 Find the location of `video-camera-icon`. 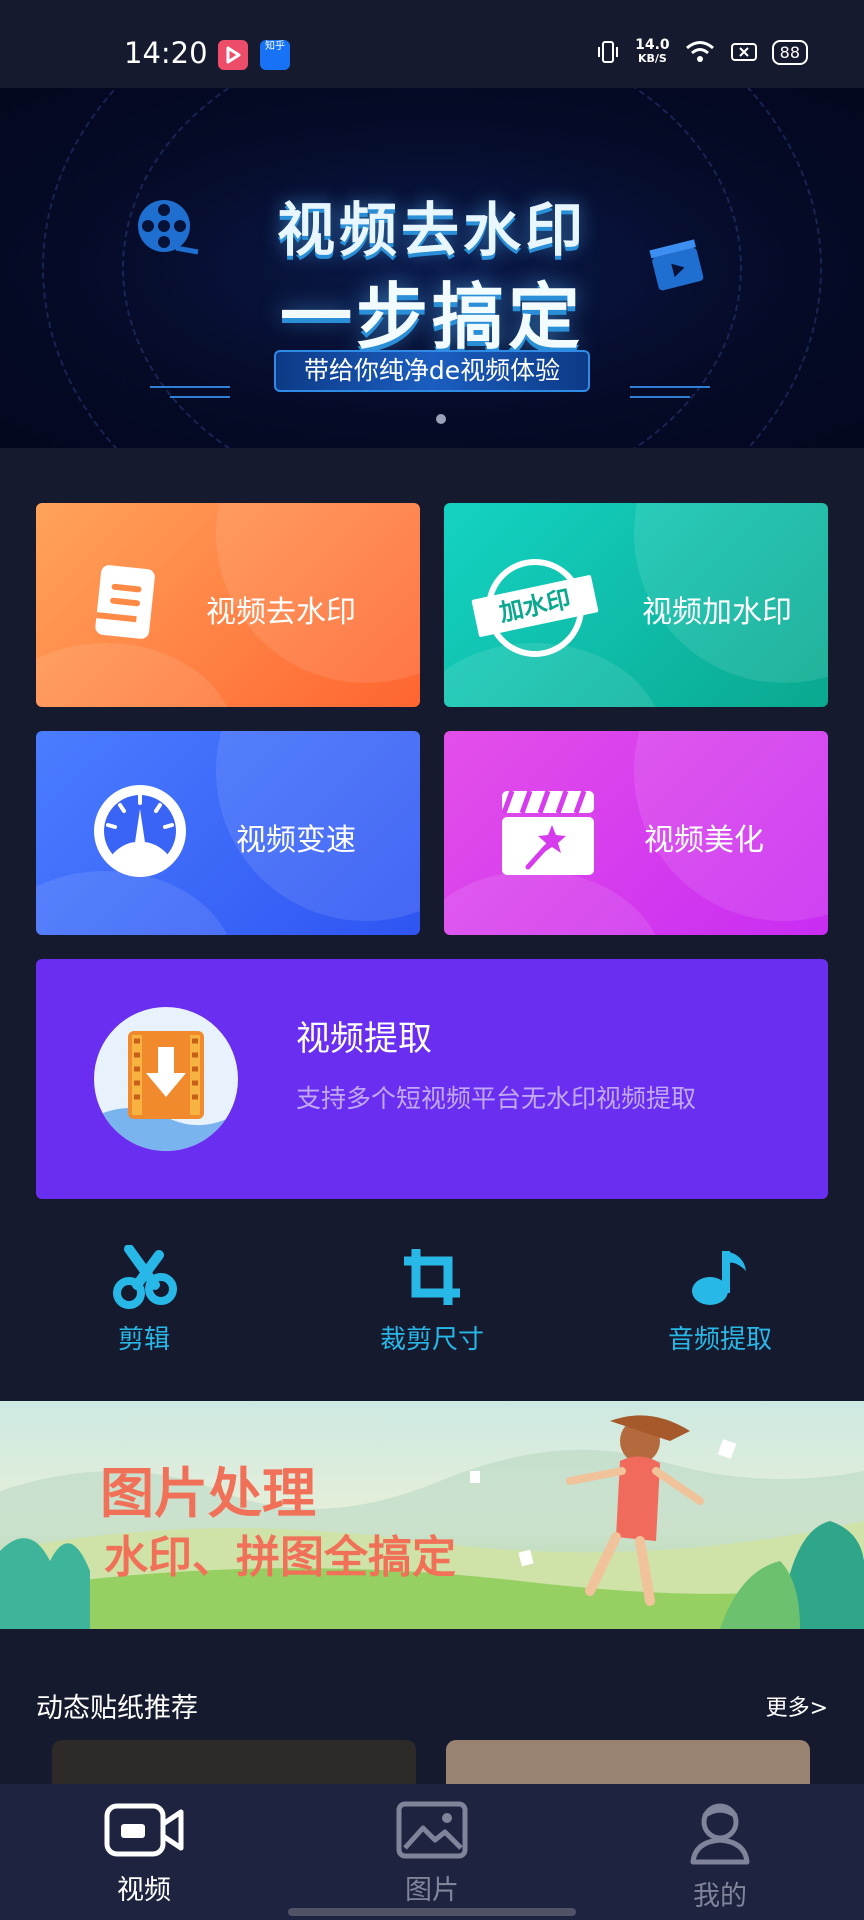

video-camera-icon is located at coordinates (144, 1830).